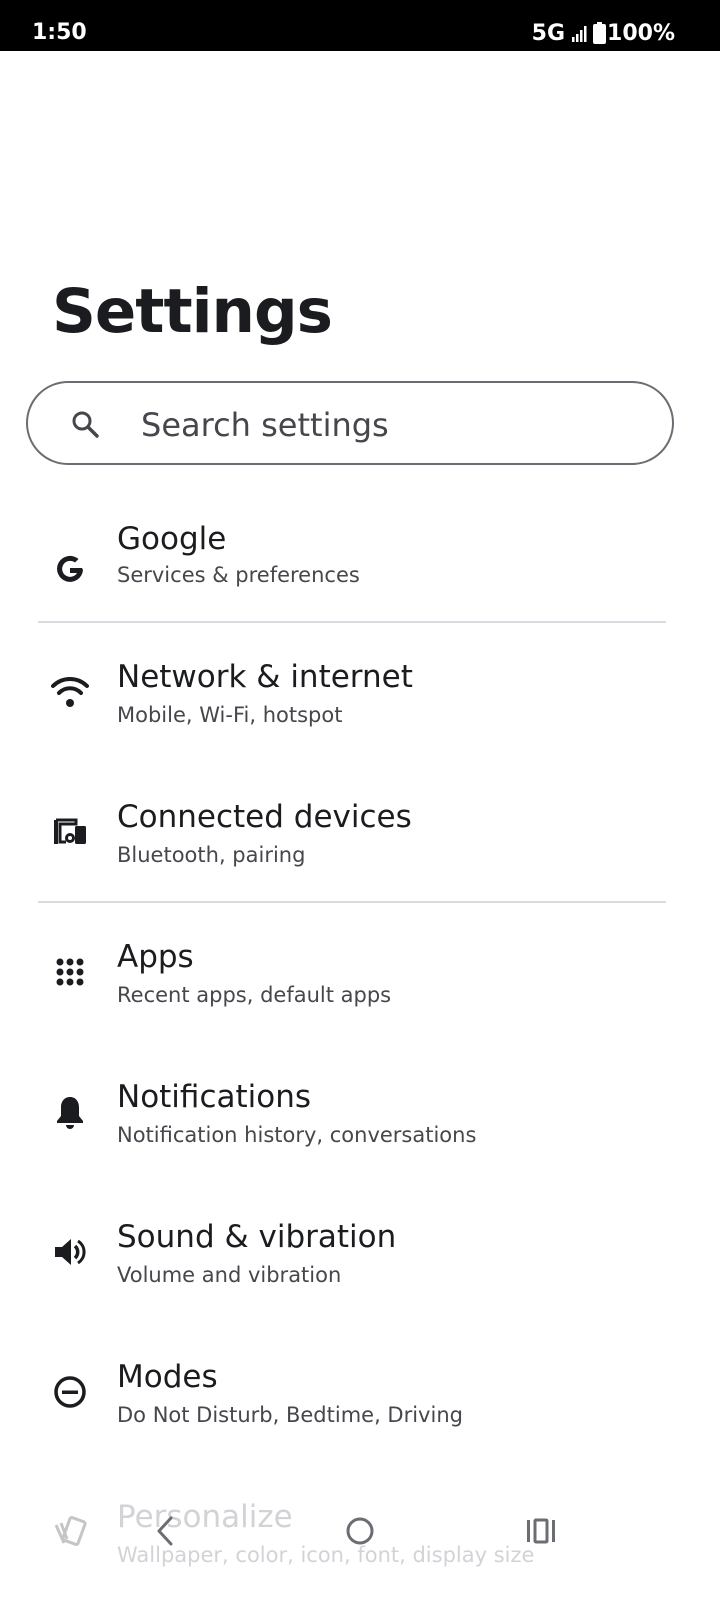 The width and height of the screenshot is (720, 1612). Describe the element at coordinates (70, 692) in the screenshot. I see `wifi-icon` at that location.